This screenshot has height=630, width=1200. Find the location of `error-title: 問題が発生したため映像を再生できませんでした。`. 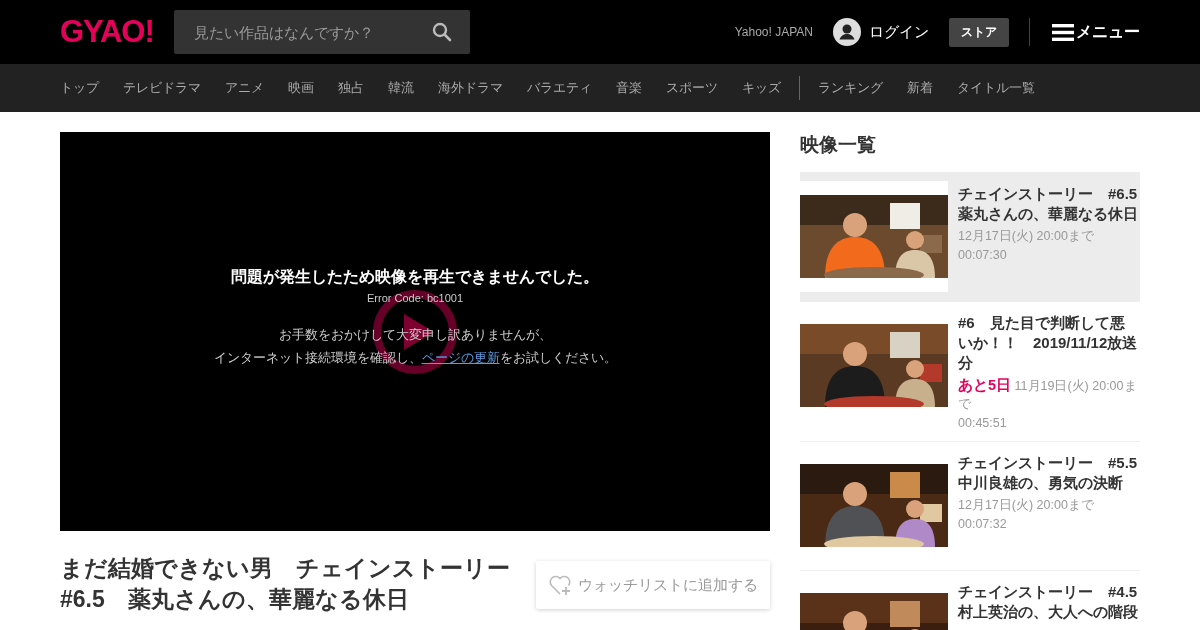

error-title: 問題が発生したため映像を再生できませんでした。 is located at coordinates (415, 277).